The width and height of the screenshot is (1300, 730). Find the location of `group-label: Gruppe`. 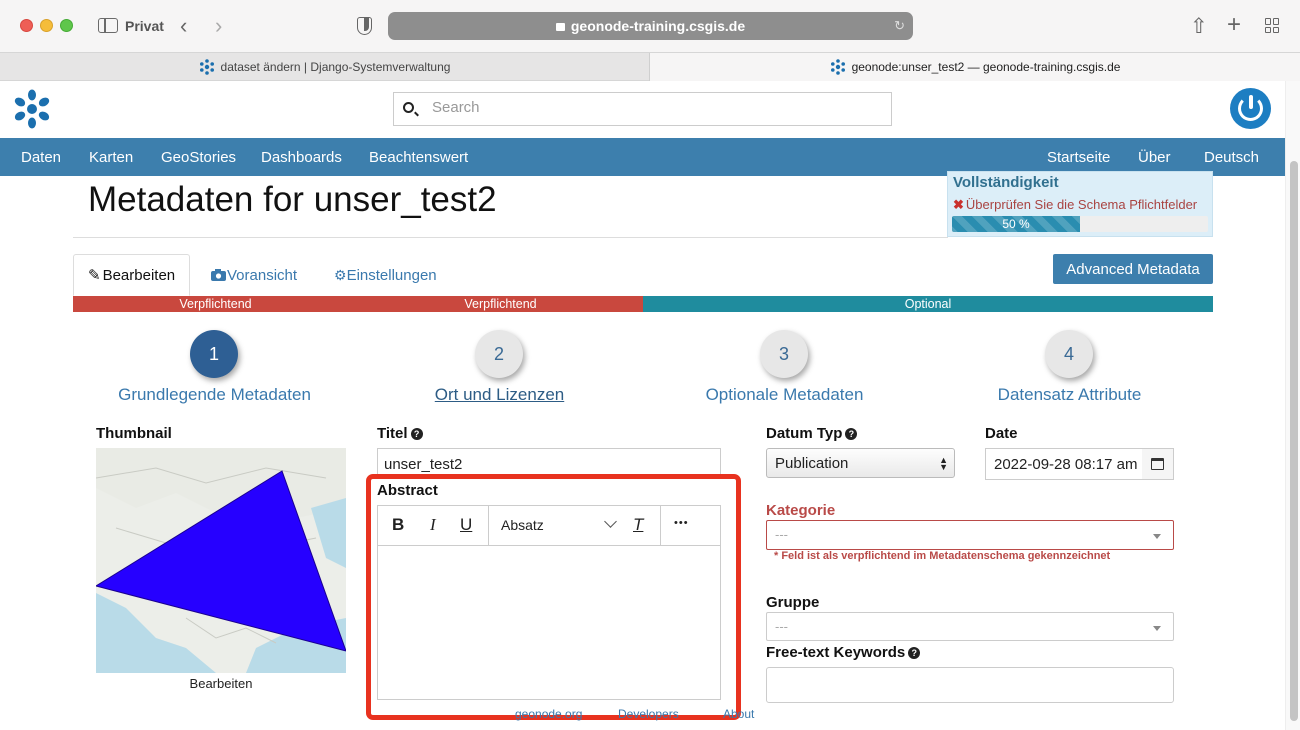

group-label: Gruppe is located at coordinates (793, 602).